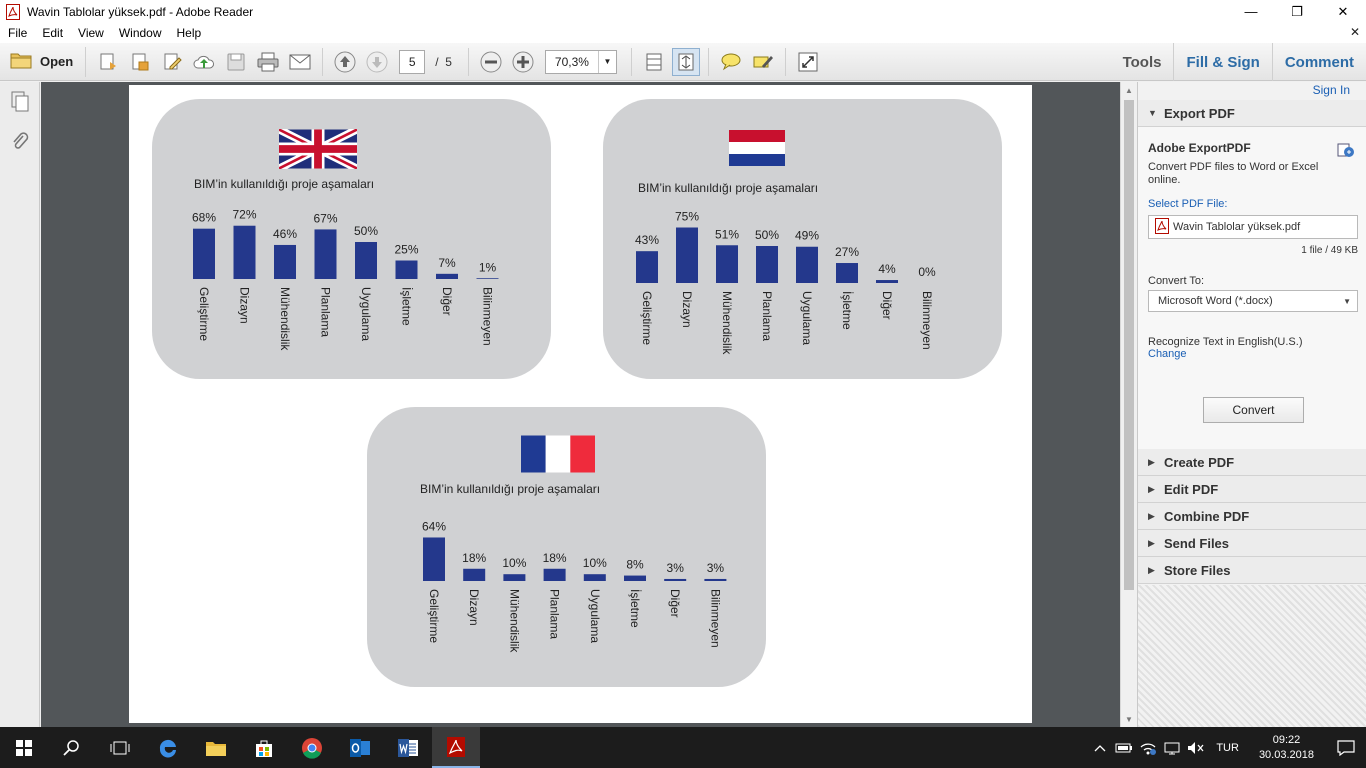 This screenshot has width=1366, height=768. What do you see at coordinates (345, 62) in the screenshot?
I see `previous-page-icon` at bounding box center [345, 62].